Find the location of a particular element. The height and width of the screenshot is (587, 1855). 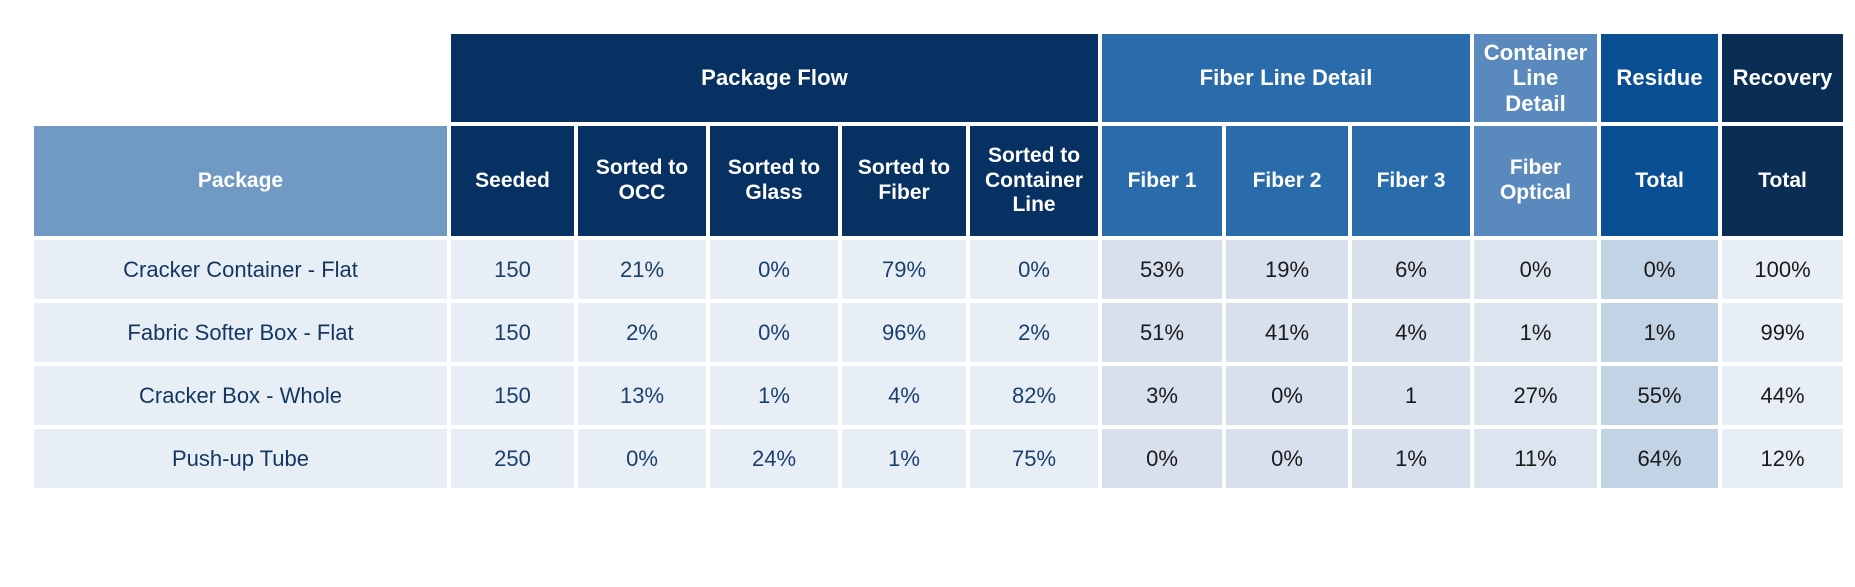

cell-fiber-optical: 27% is located at coordinates (1536, 395).